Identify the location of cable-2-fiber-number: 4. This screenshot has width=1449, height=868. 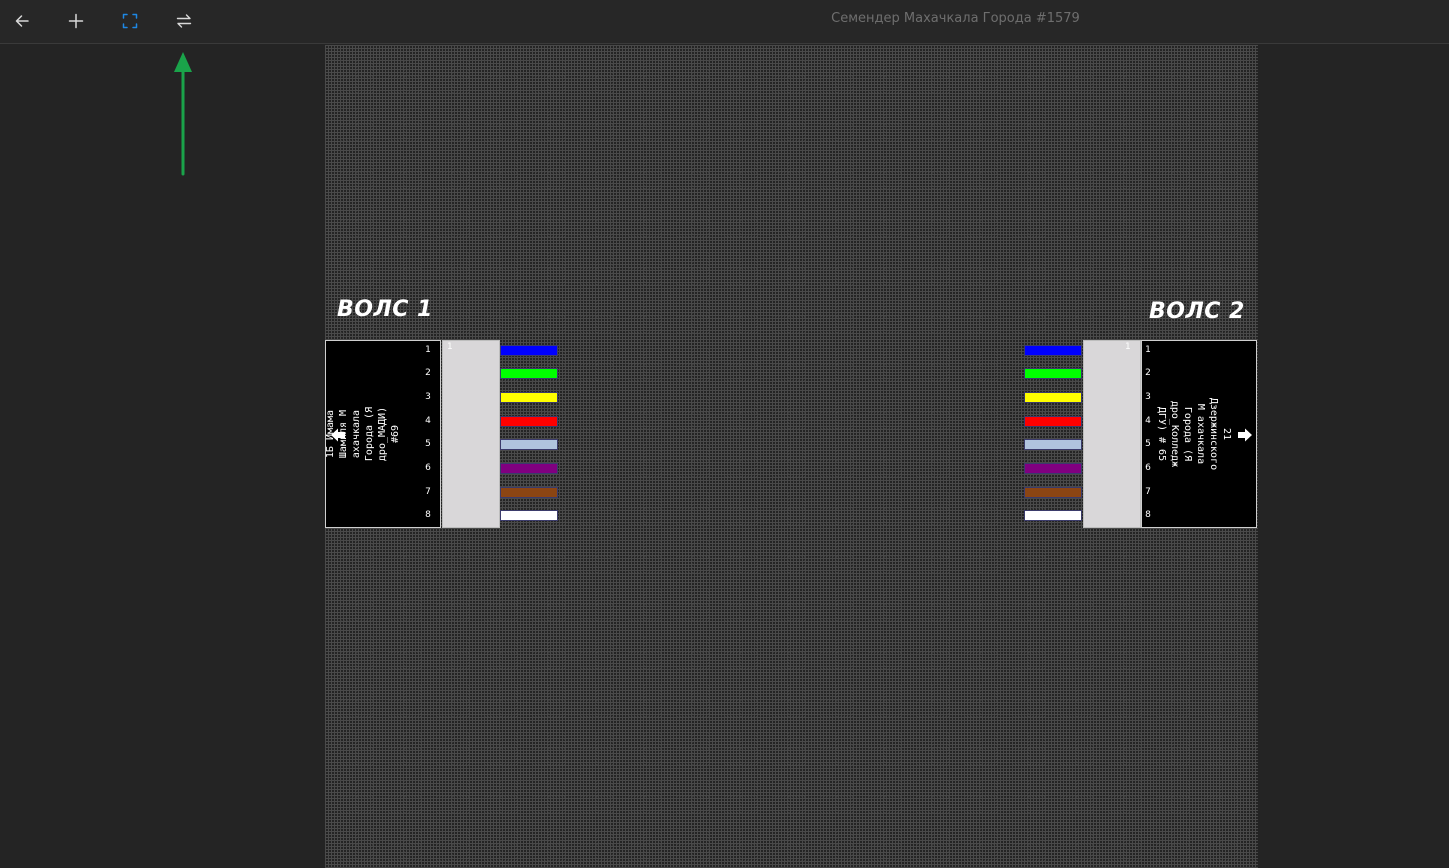
(1148, 421).